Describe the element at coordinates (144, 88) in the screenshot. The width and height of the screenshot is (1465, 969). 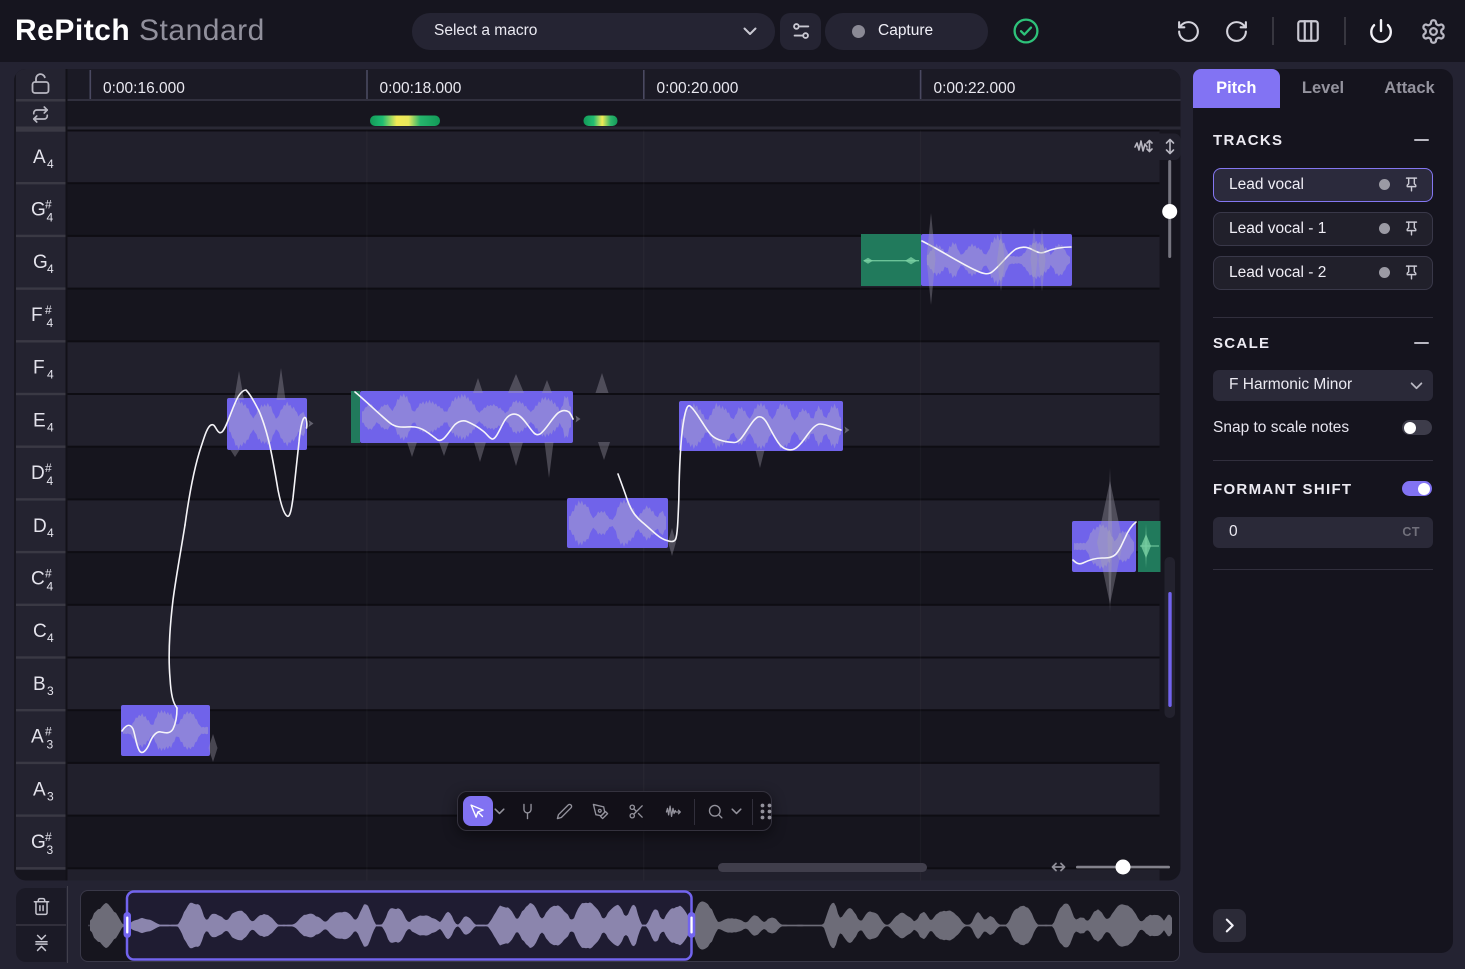
I see `svg-text: 0:00:16.000` at that location.